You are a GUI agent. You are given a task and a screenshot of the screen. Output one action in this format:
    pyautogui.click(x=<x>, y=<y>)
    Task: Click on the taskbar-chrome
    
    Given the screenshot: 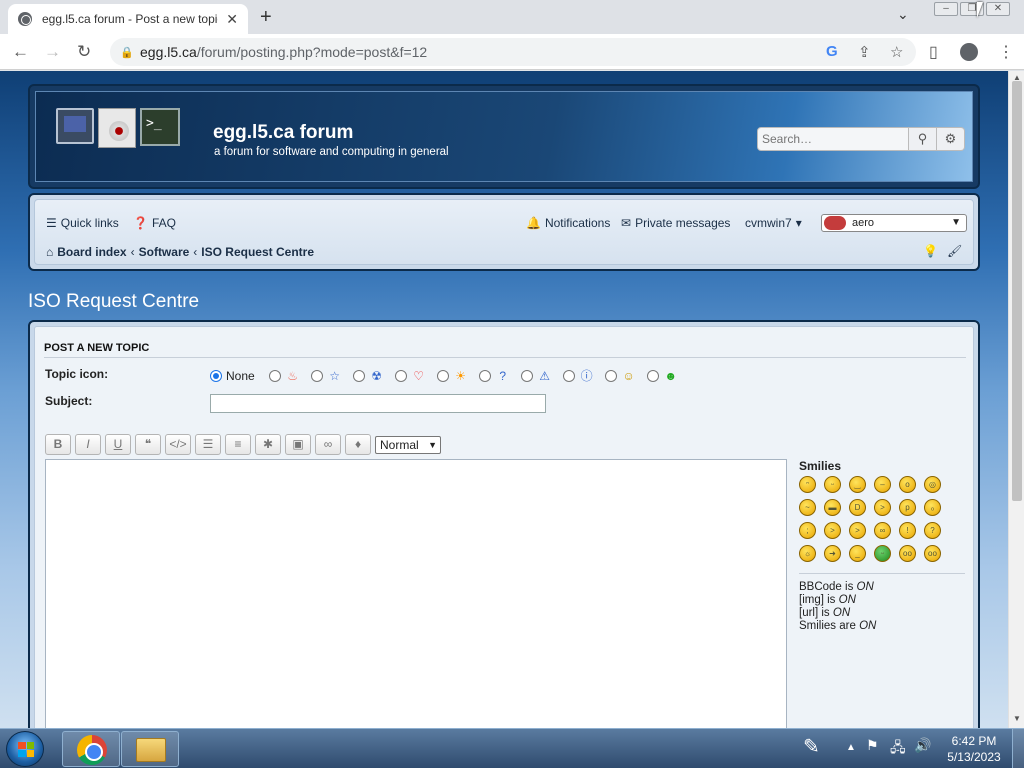 What is the action you would take?
    pyautogui.click(x=91, y=749)
    